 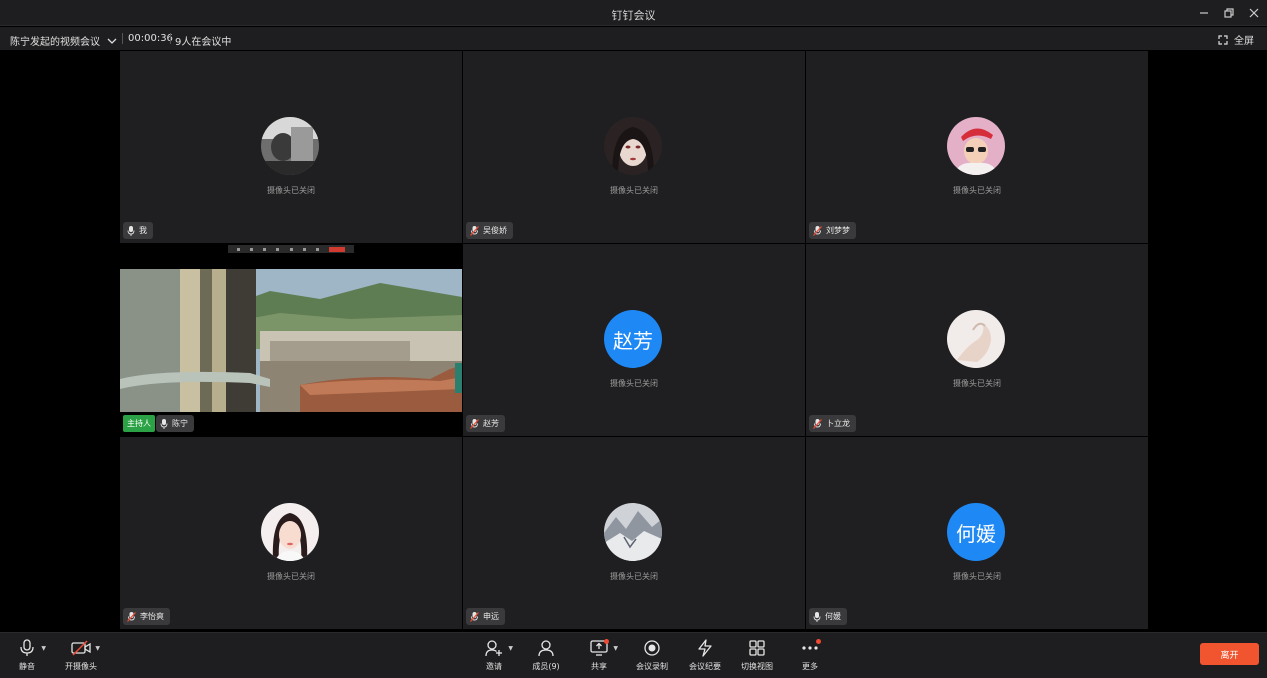 What do you see at coordinates (180, 423) in the screenshot?
I see `participant-name: 陈宁` at bounding box center [180, 423].